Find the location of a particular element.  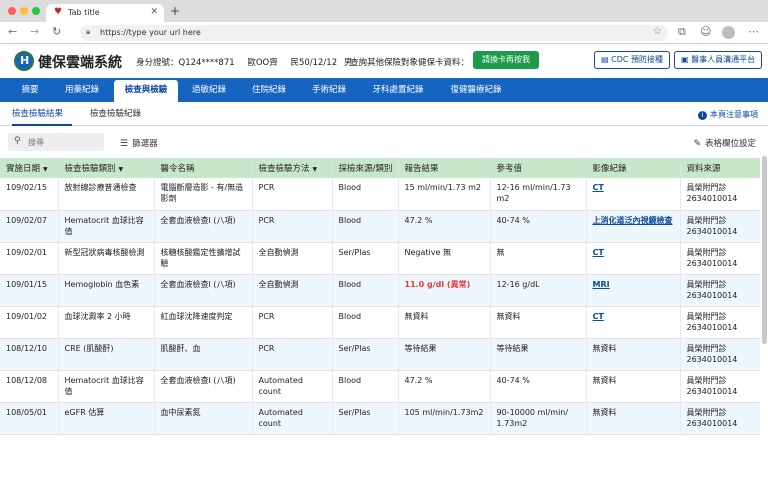

nav-inpatient: 住院紀錄 is located at coordinates (269, 90).